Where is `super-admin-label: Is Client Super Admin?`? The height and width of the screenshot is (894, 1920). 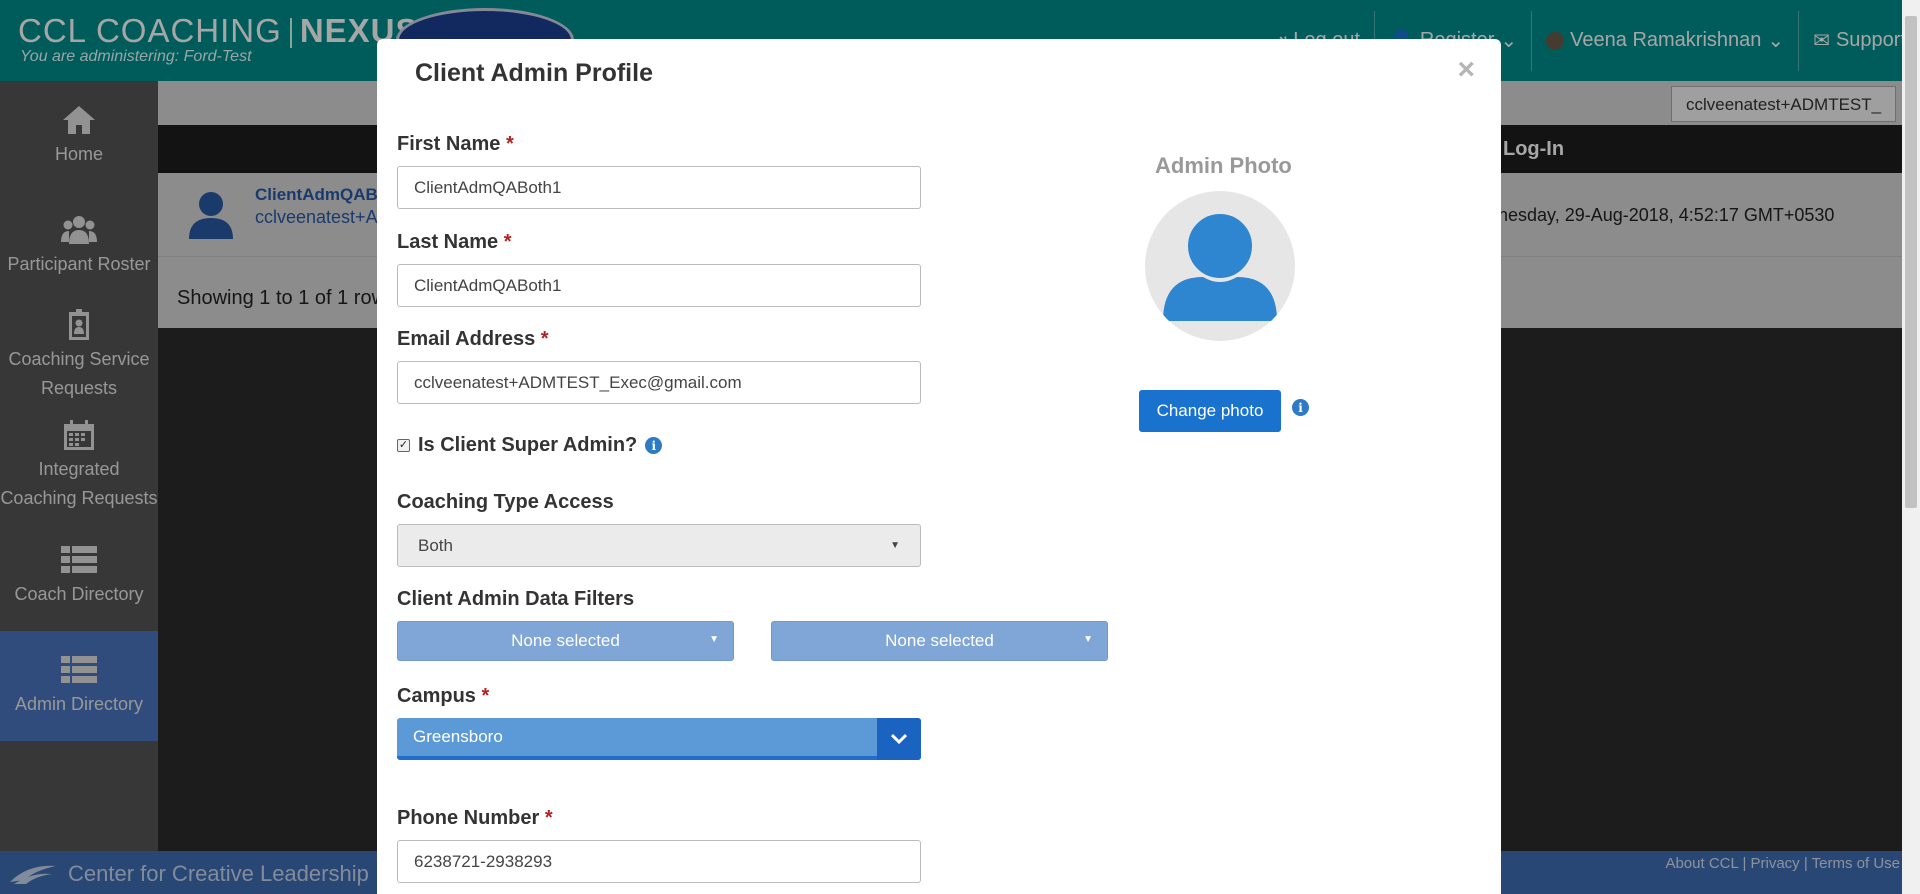
super-admin-label: Is Client Super Admin? is located at coordinates (528, 445).